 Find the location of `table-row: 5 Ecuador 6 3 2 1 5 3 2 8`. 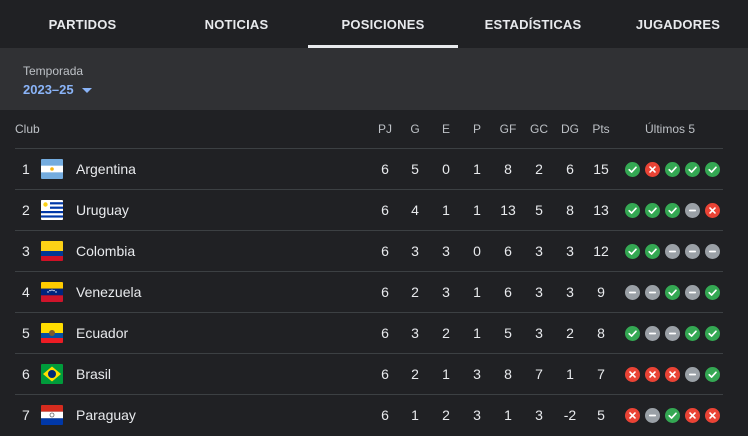

table-row: 5 Ecuador 6 3 2 1 5 3 2 8 is located at coordinates (369, 333).